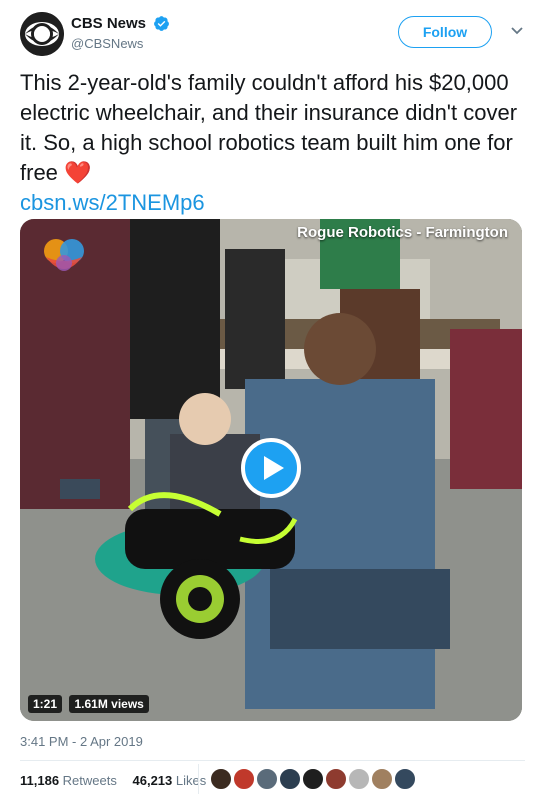  I want to click on cbs-logo-avatar, so click(42, 34).